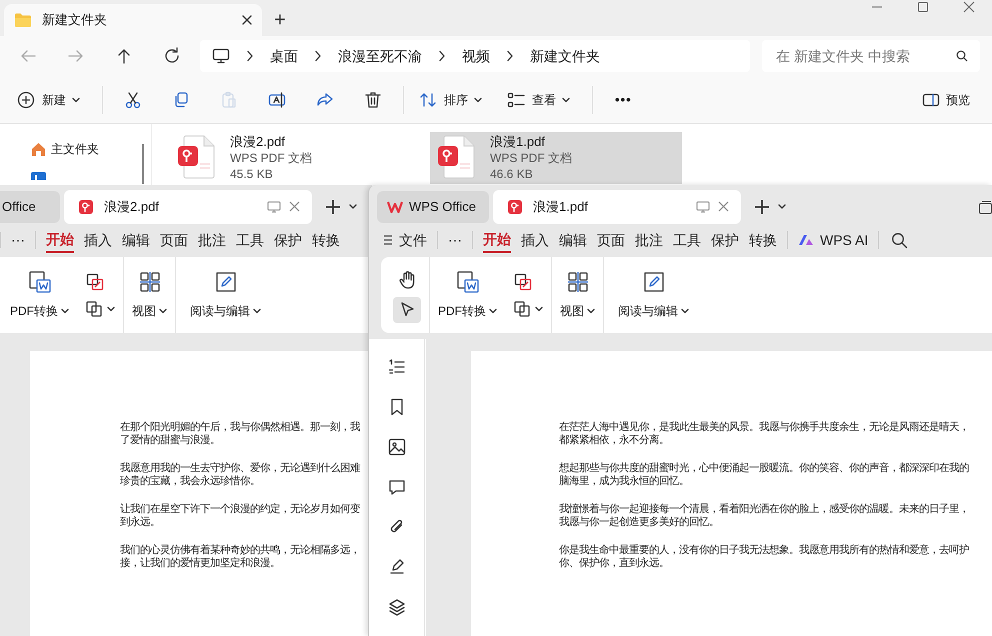 This screenshot has width=992, height=636. I want to click on paragraph-line: 让我们在星空下许下一个浪漫的约定，无论岁月如何变, so click(240, 509).